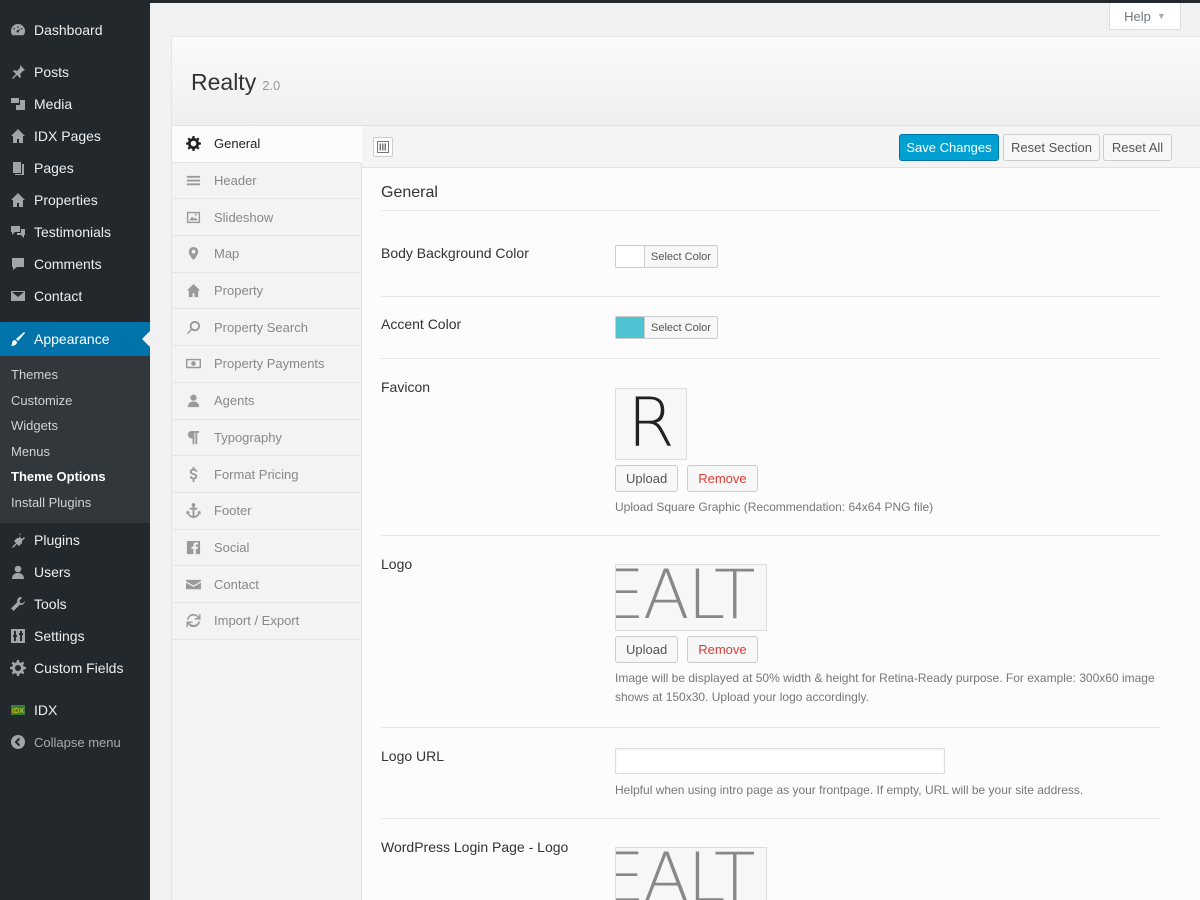 This screenshot has height=900, width=1200. I want to click on menu-users: Users, so click(75, 572).